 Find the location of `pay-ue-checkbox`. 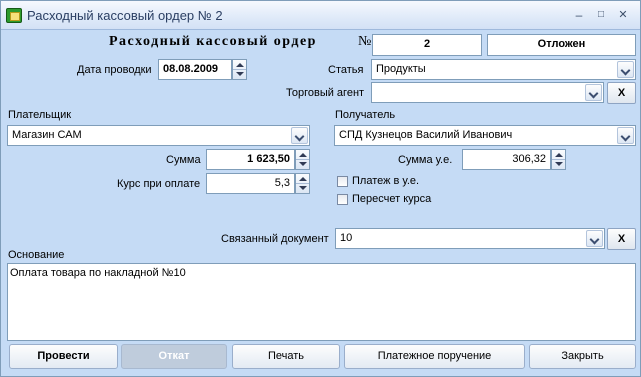

pay-ue-checkbox is located at coordinates (342, 181).